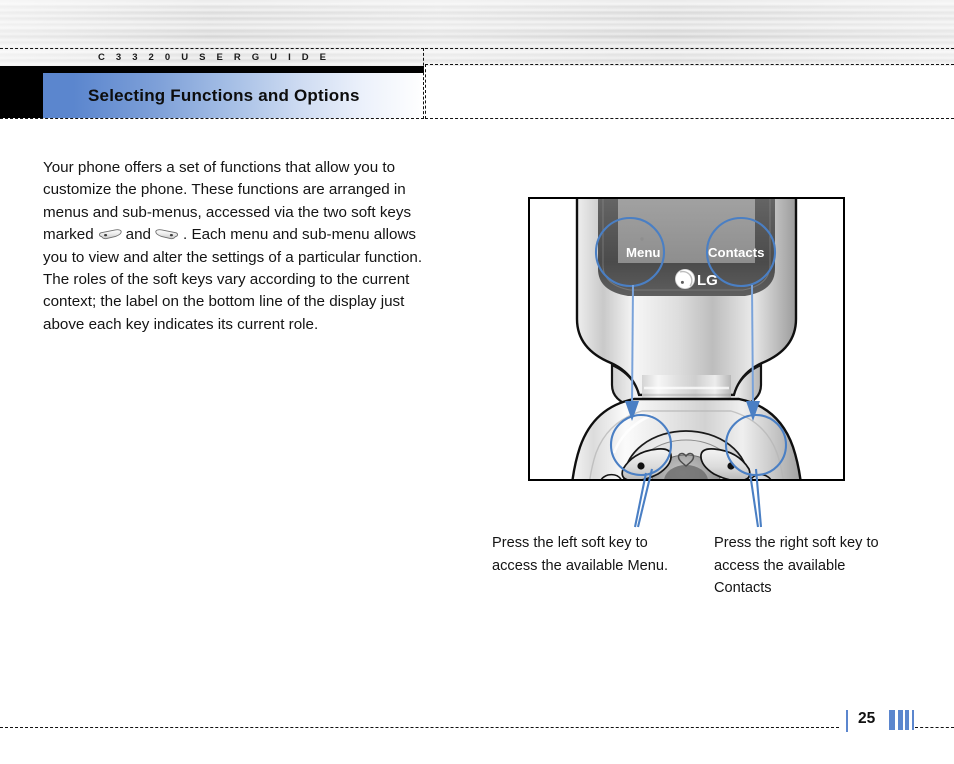  Describe the element at coordinates (641, 466) in the screenshot. I see `phone-left-soft-key-dot` at that location.